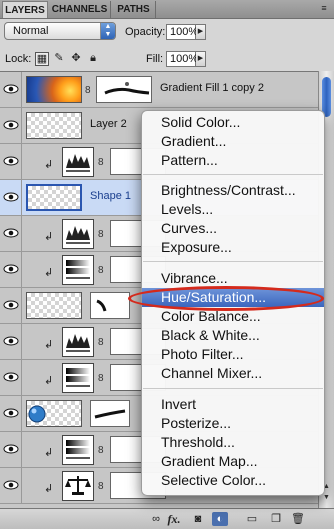  I want to click on color-balance-adjustment-icon, so click(78, 486).